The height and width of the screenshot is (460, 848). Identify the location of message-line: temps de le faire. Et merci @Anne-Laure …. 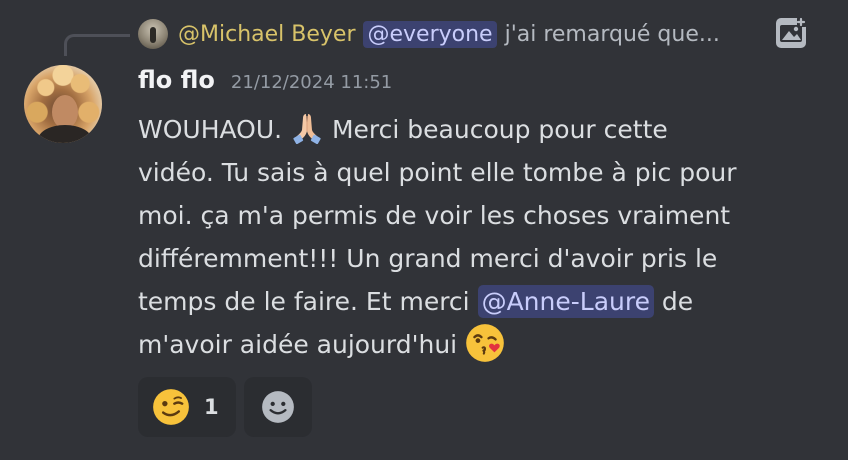
(468, 301).